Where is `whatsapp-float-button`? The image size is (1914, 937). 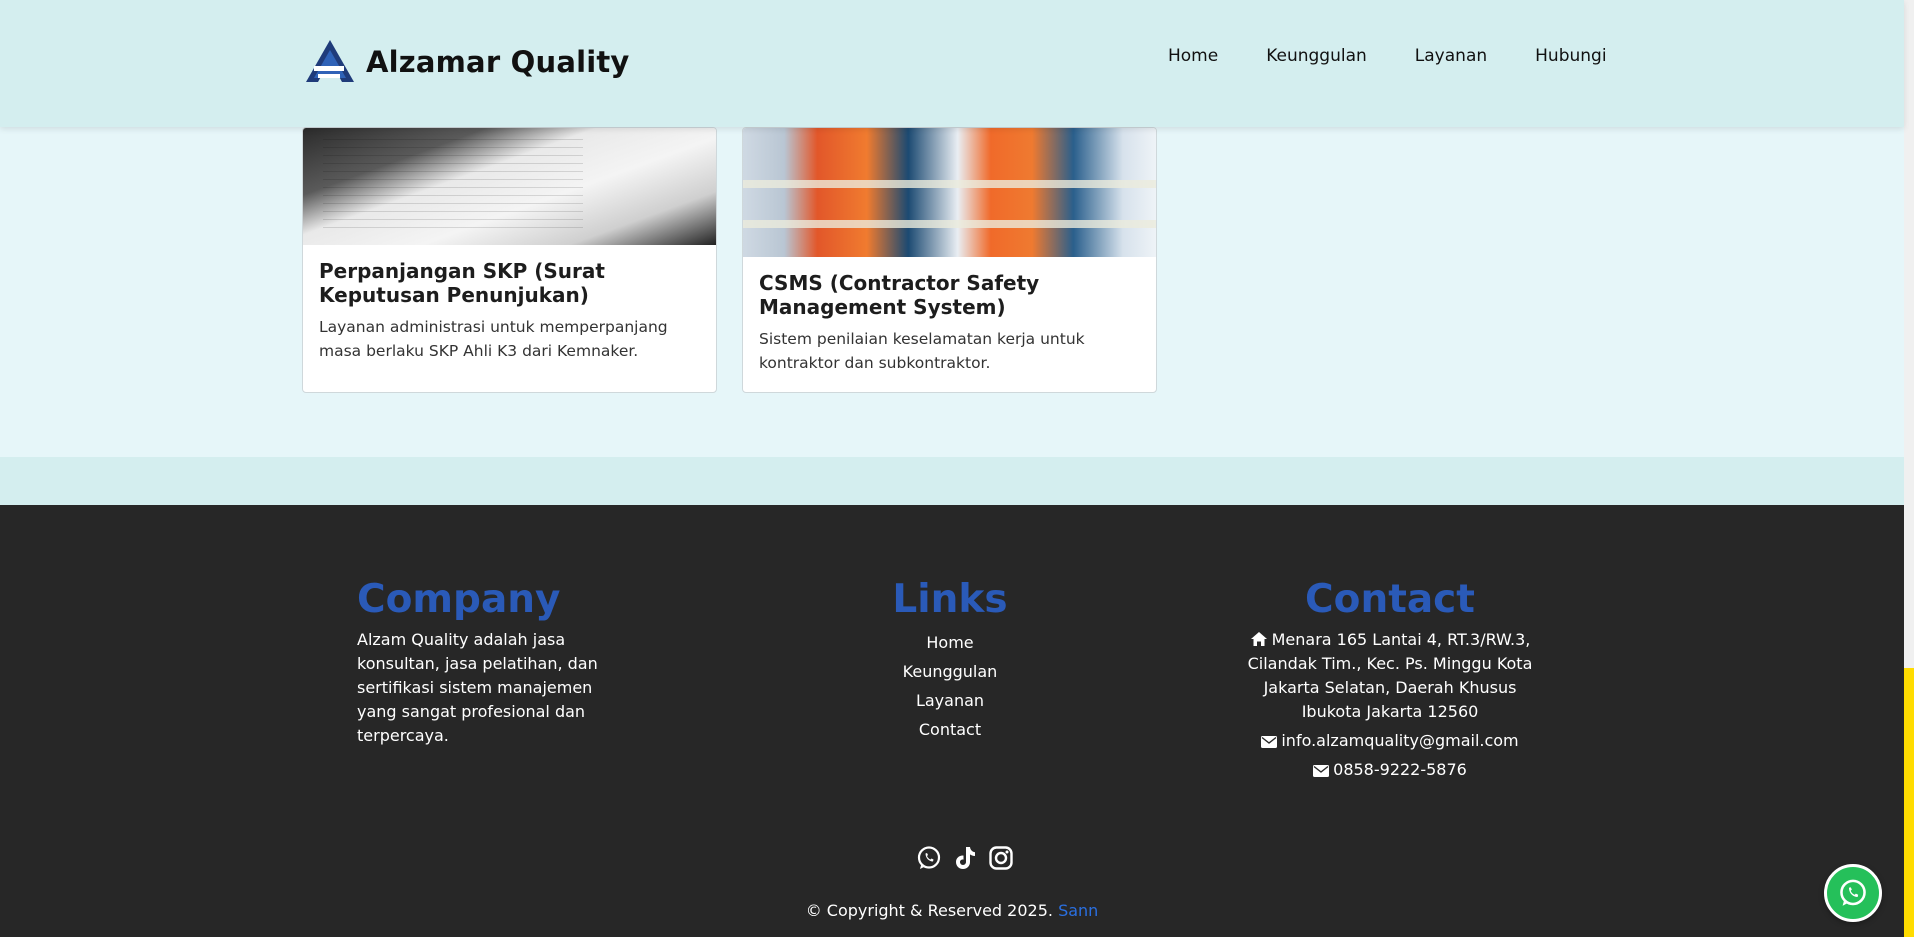 whatsapp-float-button is located at coordinates (1853, 893).